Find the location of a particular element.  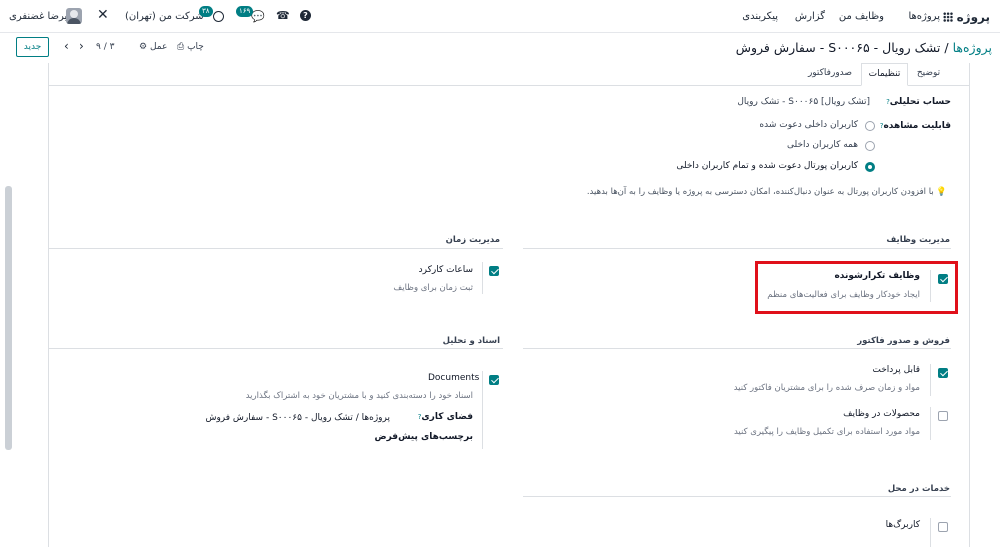

lightbulb-icon: 💡 is located at coordinates (941, 192).